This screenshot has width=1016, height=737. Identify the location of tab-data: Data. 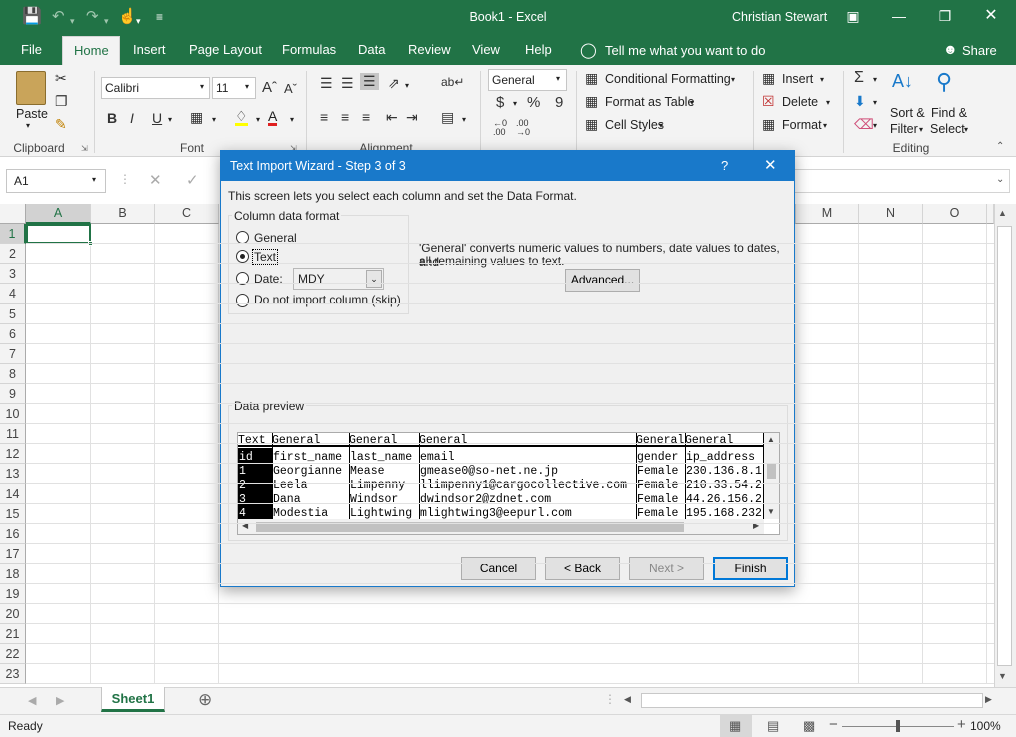
(371, 50).